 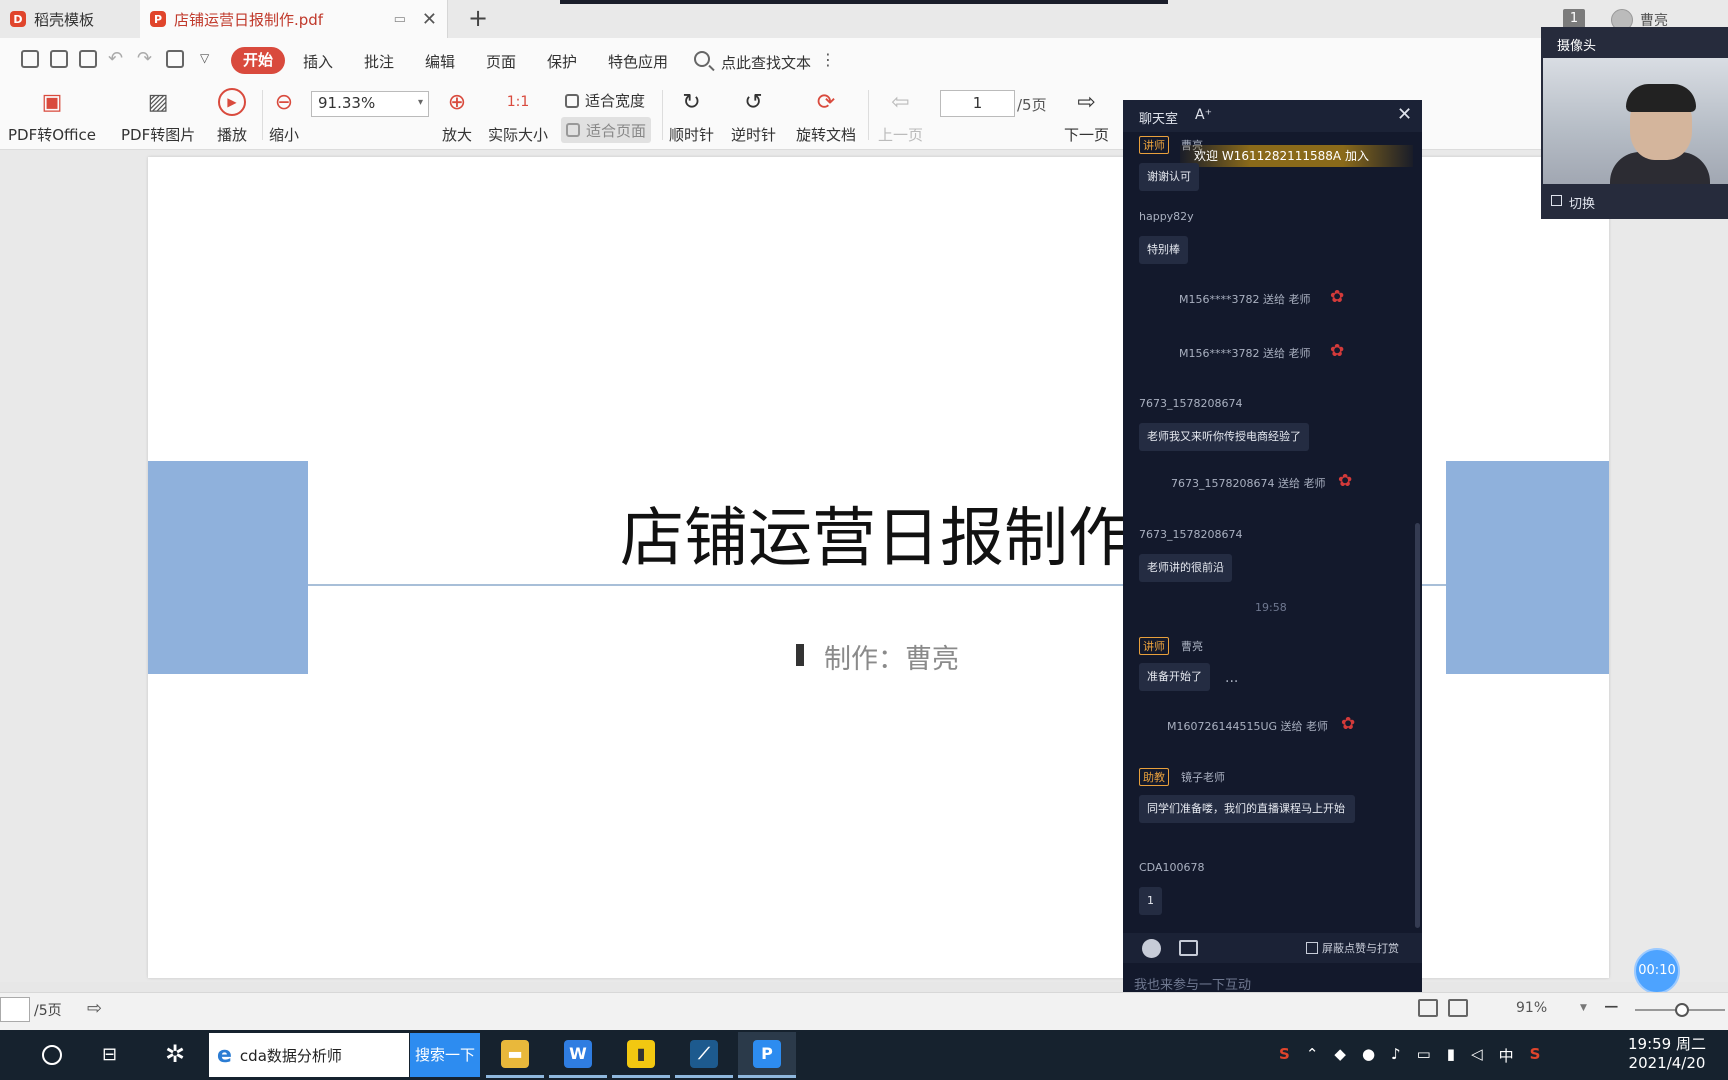 I want to click on chat-title: 聊天室, so click(x=1159, y=119).